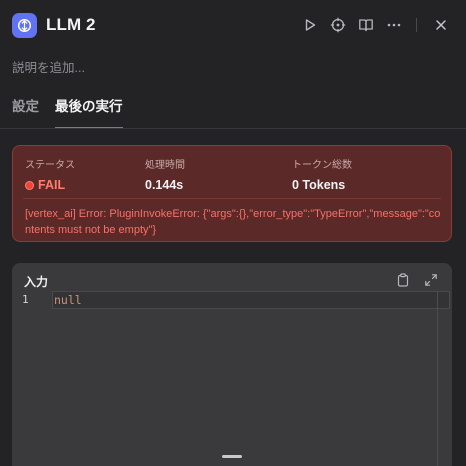 Image resolution: width=466 pixels, height=466 pixels. I want to click on line-number: 1, so click(25, 299).